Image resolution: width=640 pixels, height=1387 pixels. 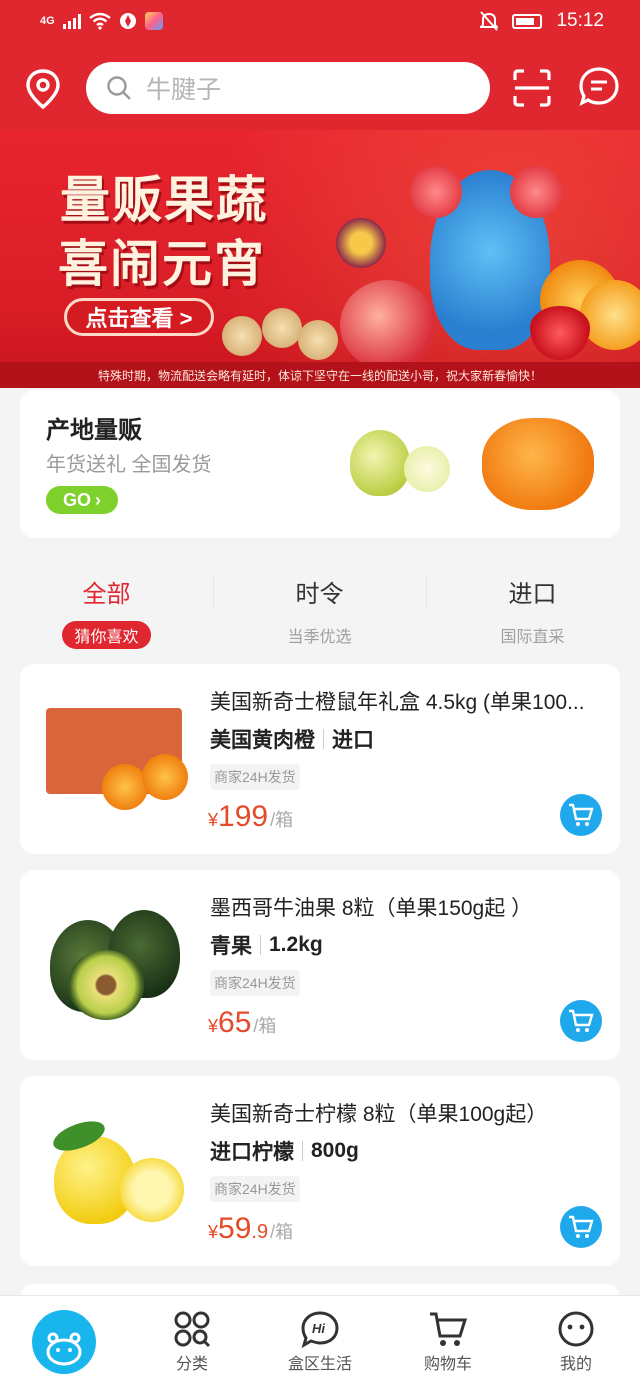 I want to click on origin-subtitle: 年货送礼 全国发货, so click(x=129, y=465).